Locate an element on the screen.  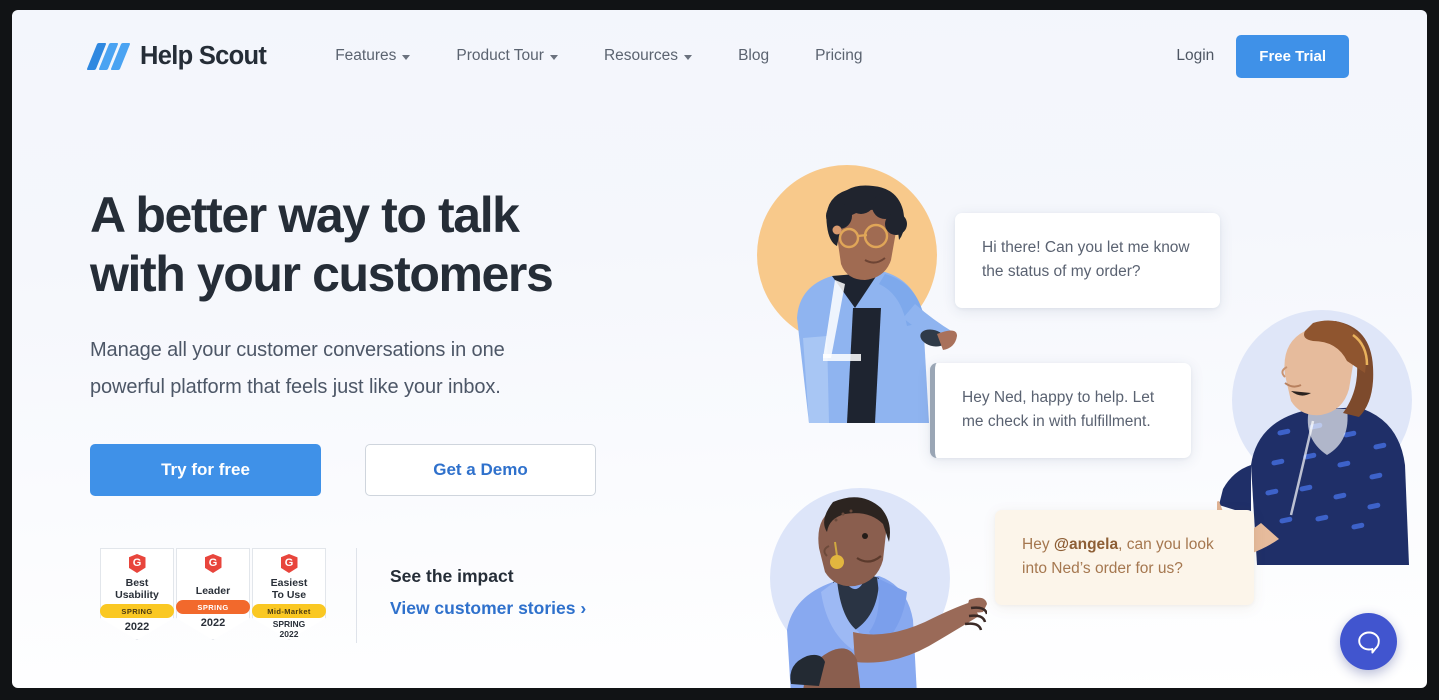
badge-title: Leader is located at coordinates (213, 591).